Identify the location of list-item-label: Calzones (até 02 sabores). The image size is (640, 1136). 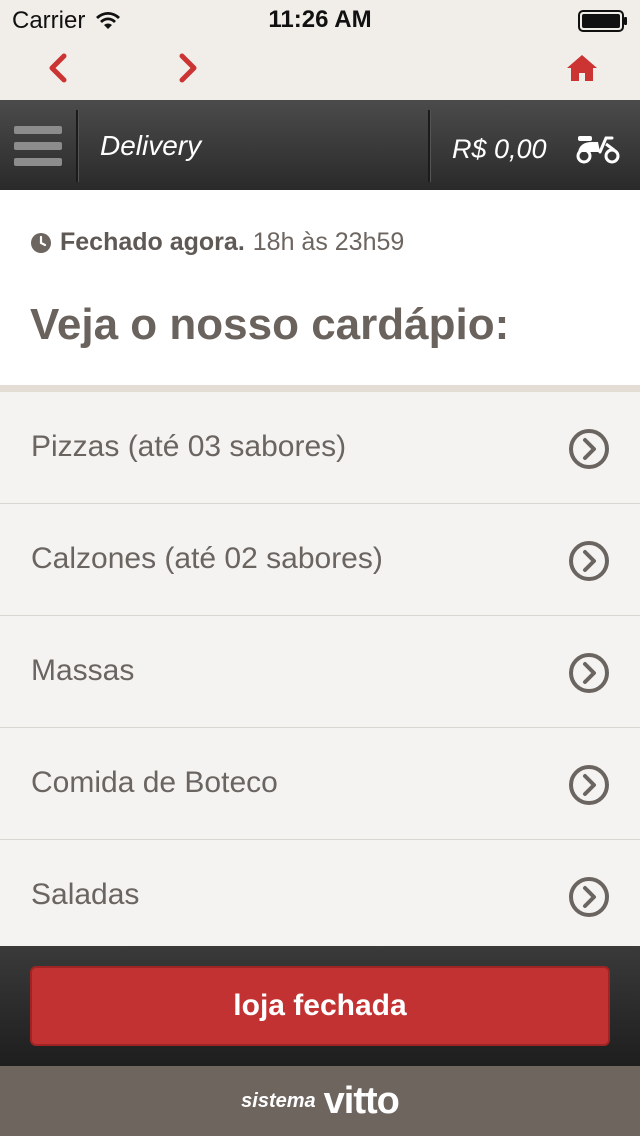
(207, 558).